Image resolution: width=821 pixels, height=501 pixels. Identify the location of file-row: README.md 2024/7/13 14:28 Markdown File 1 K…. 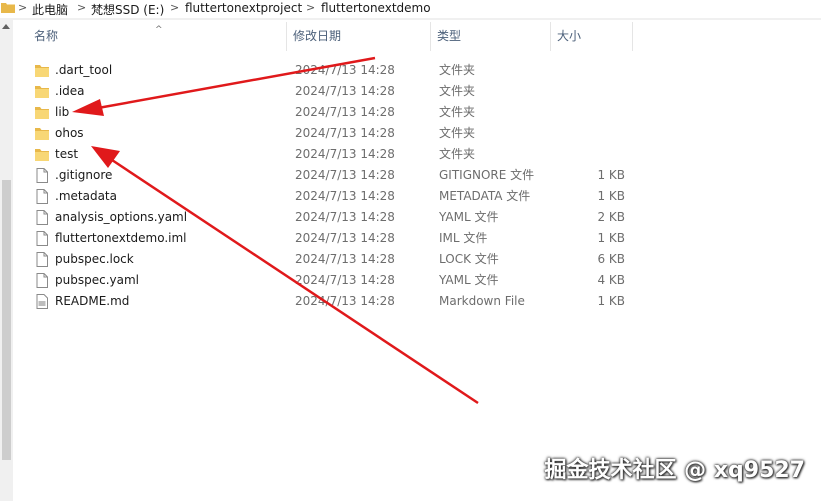
(330, 301).